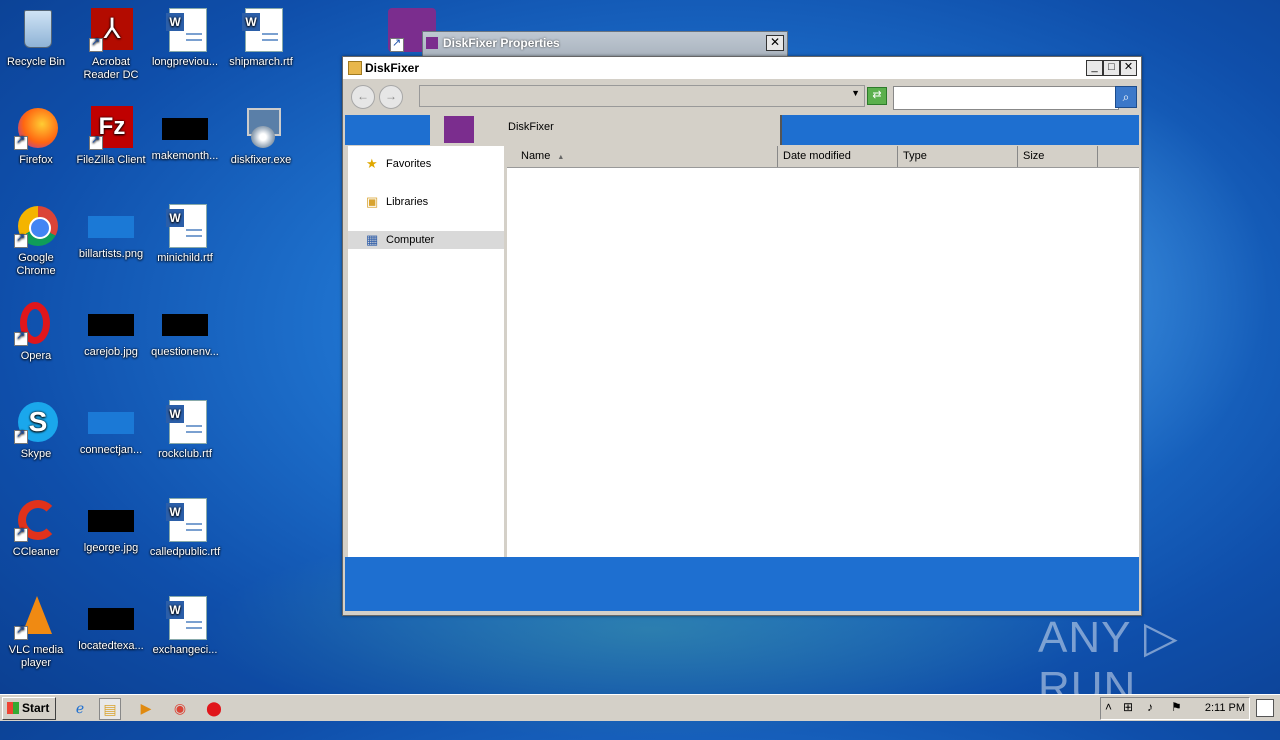 This screenshot has height=740, width=1280. Describe the element at coordinates (110, 709) in the screenshot. I see `explorer-folder-icon: ▤` at that location.